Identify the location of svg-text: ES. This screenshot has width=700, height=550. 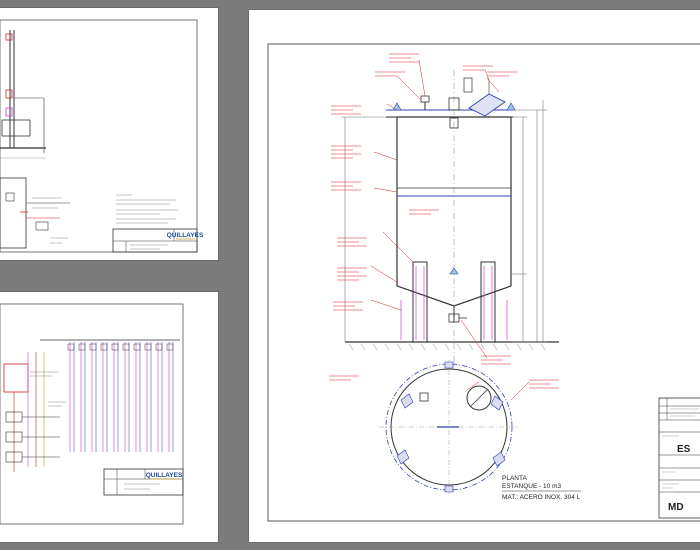
(684, 449).